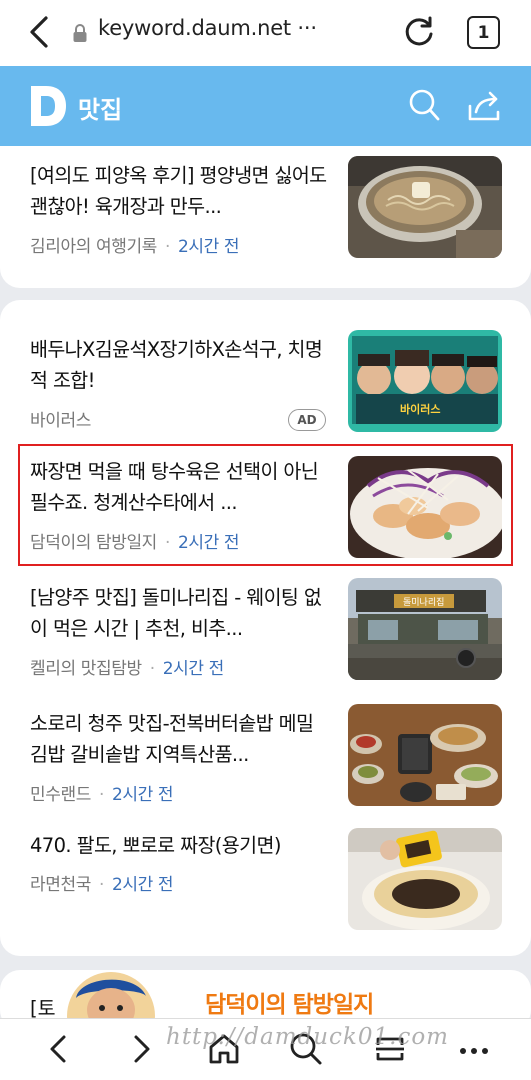  I want to click on lock-icon, so click(80, 33).